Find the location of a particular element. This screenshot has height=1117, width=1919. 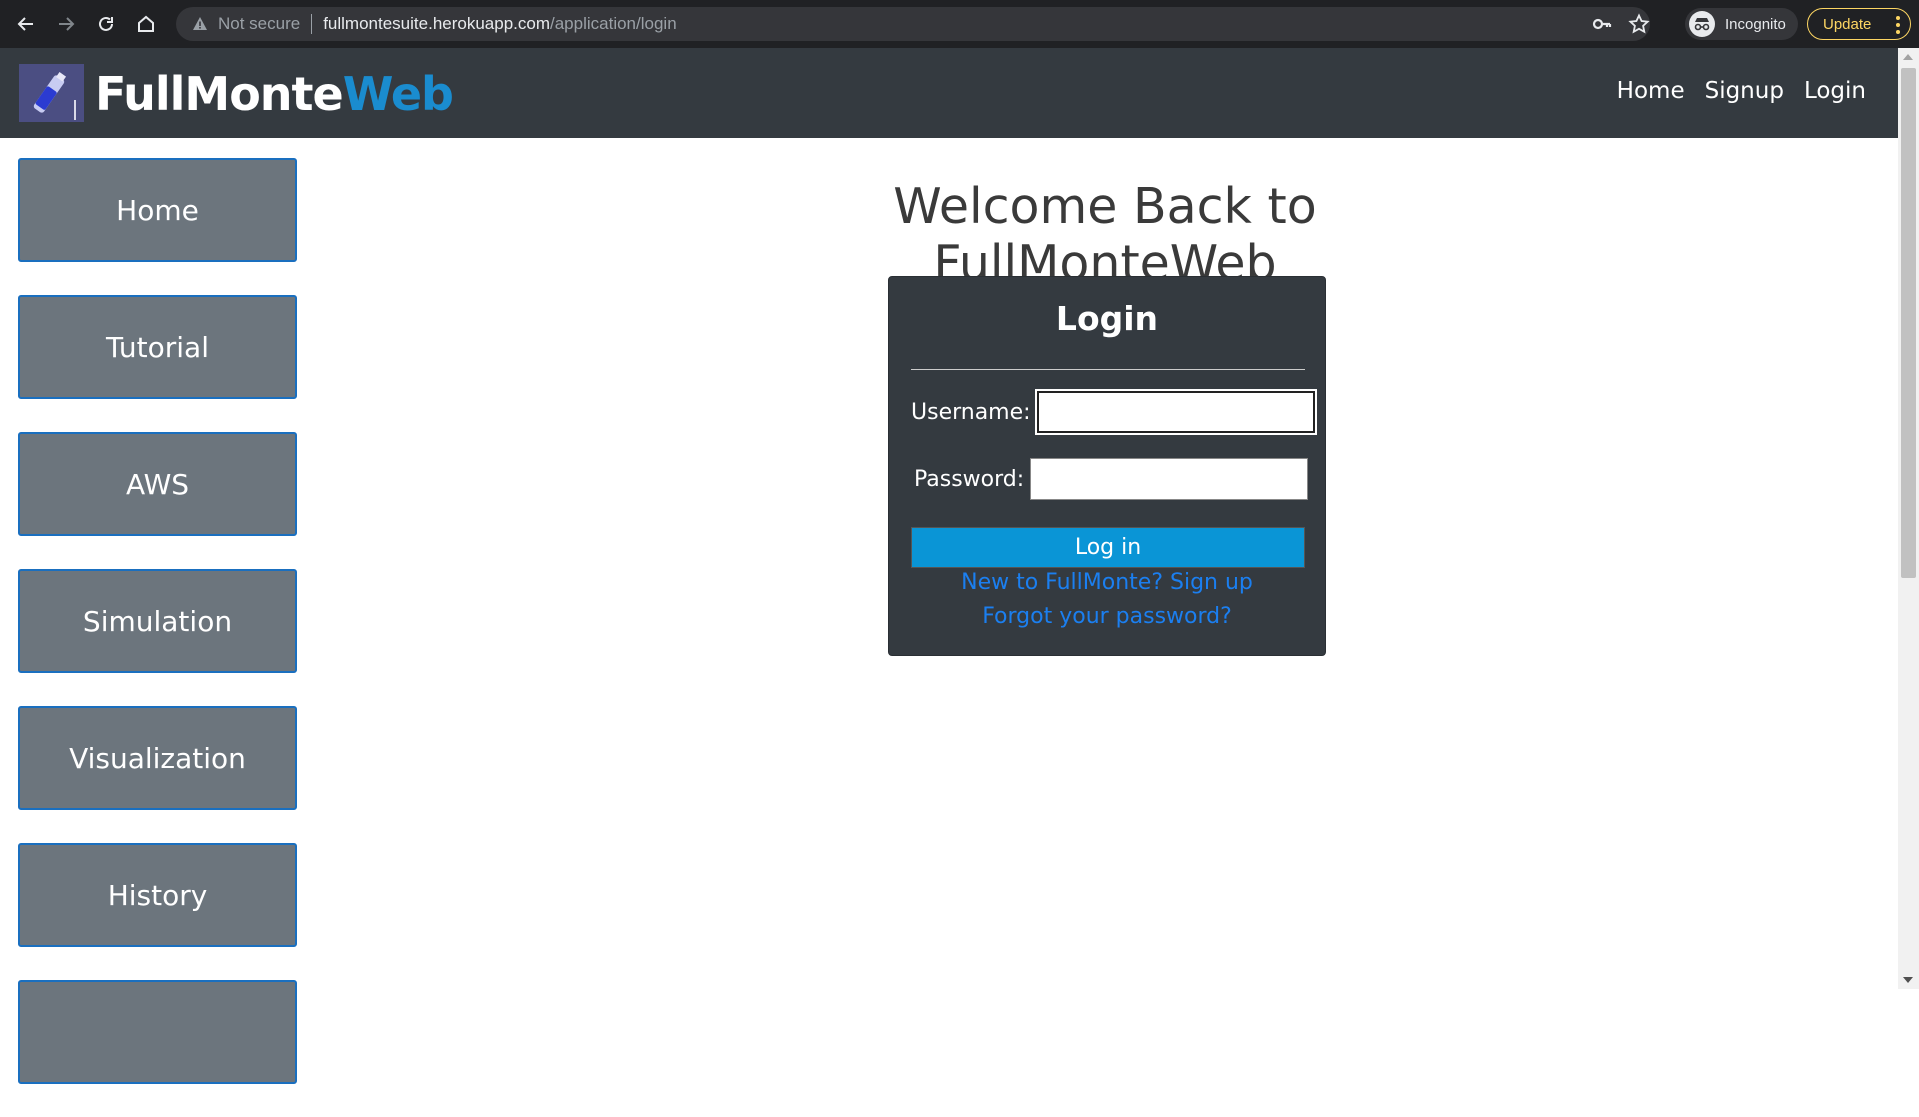

divider is located at coordinates (1108, 369).